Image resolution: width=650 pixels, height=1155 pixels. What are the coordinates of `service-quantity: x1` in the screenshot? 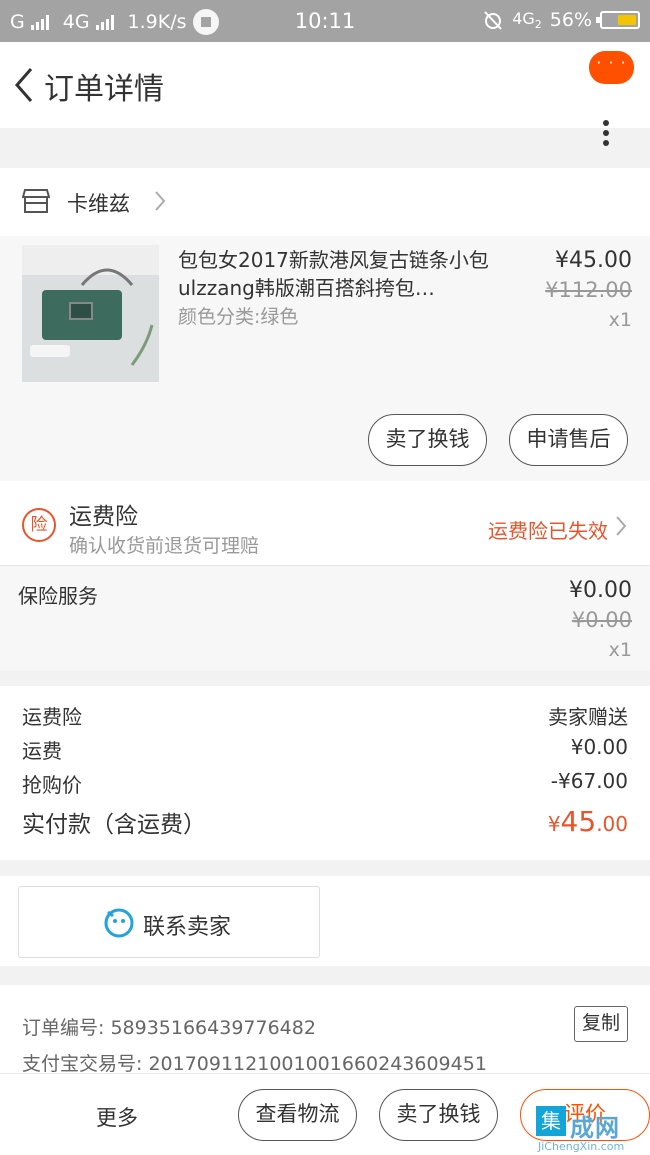 It's located at (620, 650).